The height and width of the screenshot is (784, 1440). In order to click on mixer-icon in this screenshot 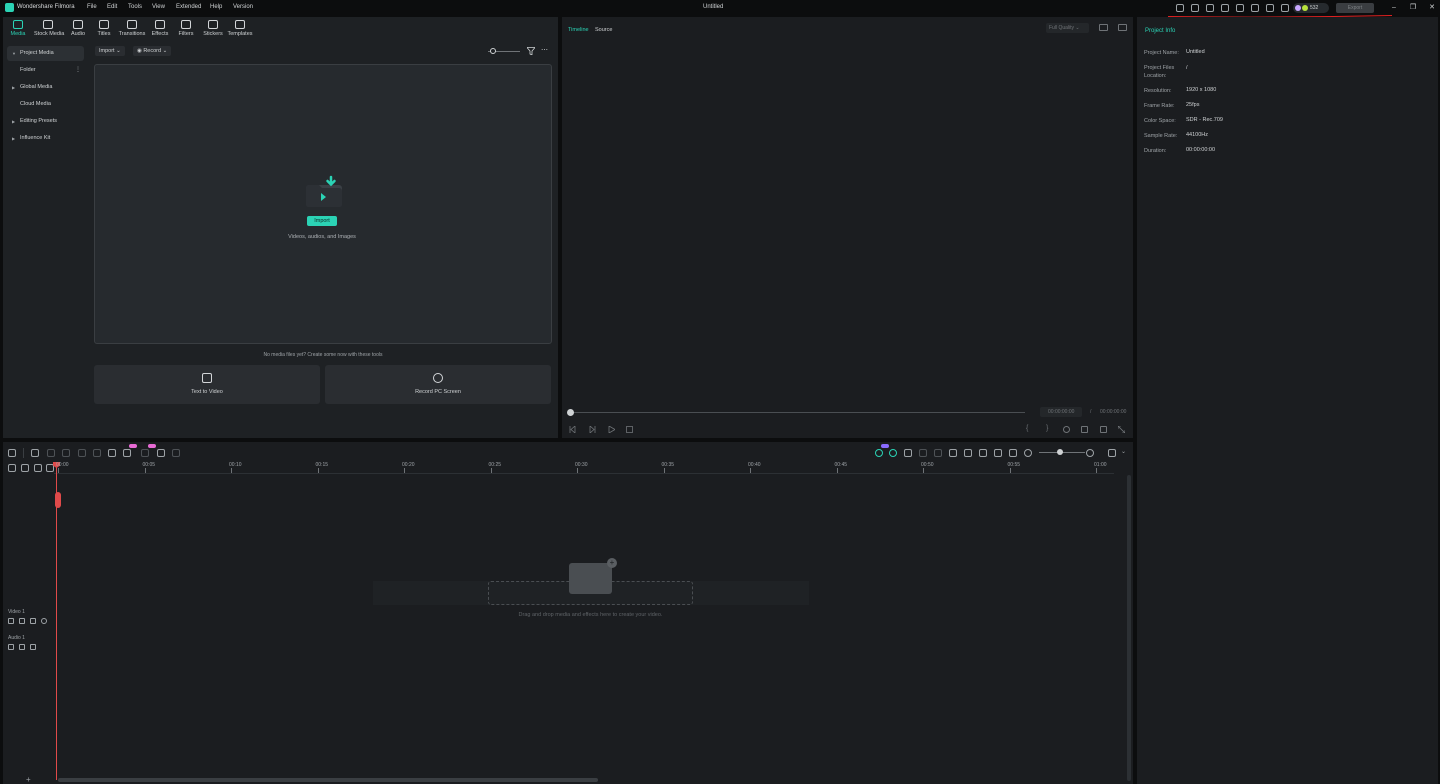, I will do `click(983, 453)`.